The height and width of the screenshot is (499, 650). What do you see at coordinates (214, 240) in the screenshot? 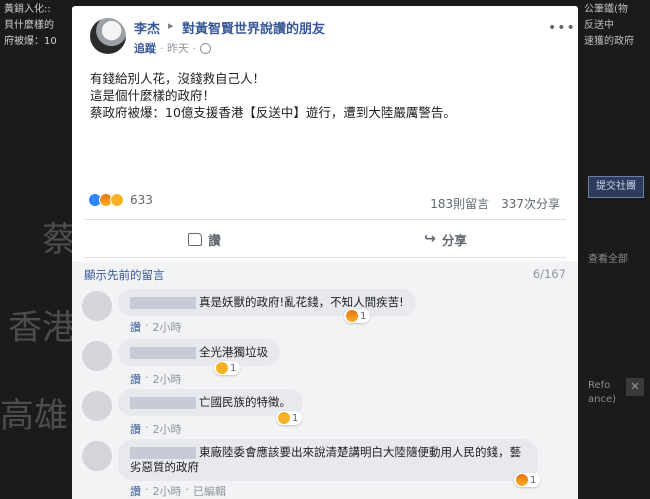
I see `like-button-label: 讚` at bounding box center [214, 240].